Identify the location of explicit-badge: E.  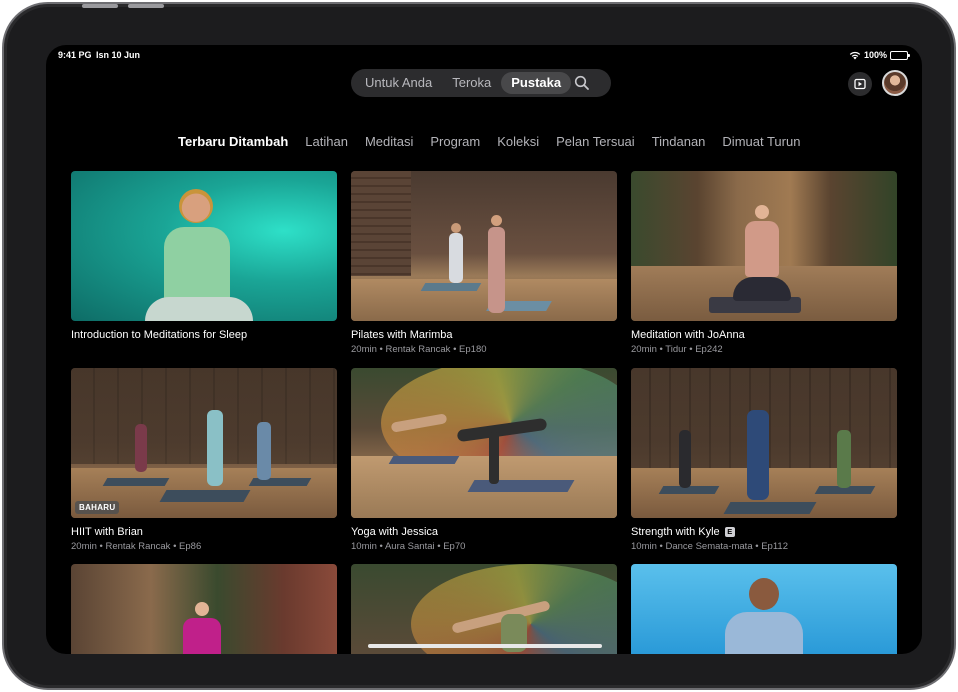
(729, 532).